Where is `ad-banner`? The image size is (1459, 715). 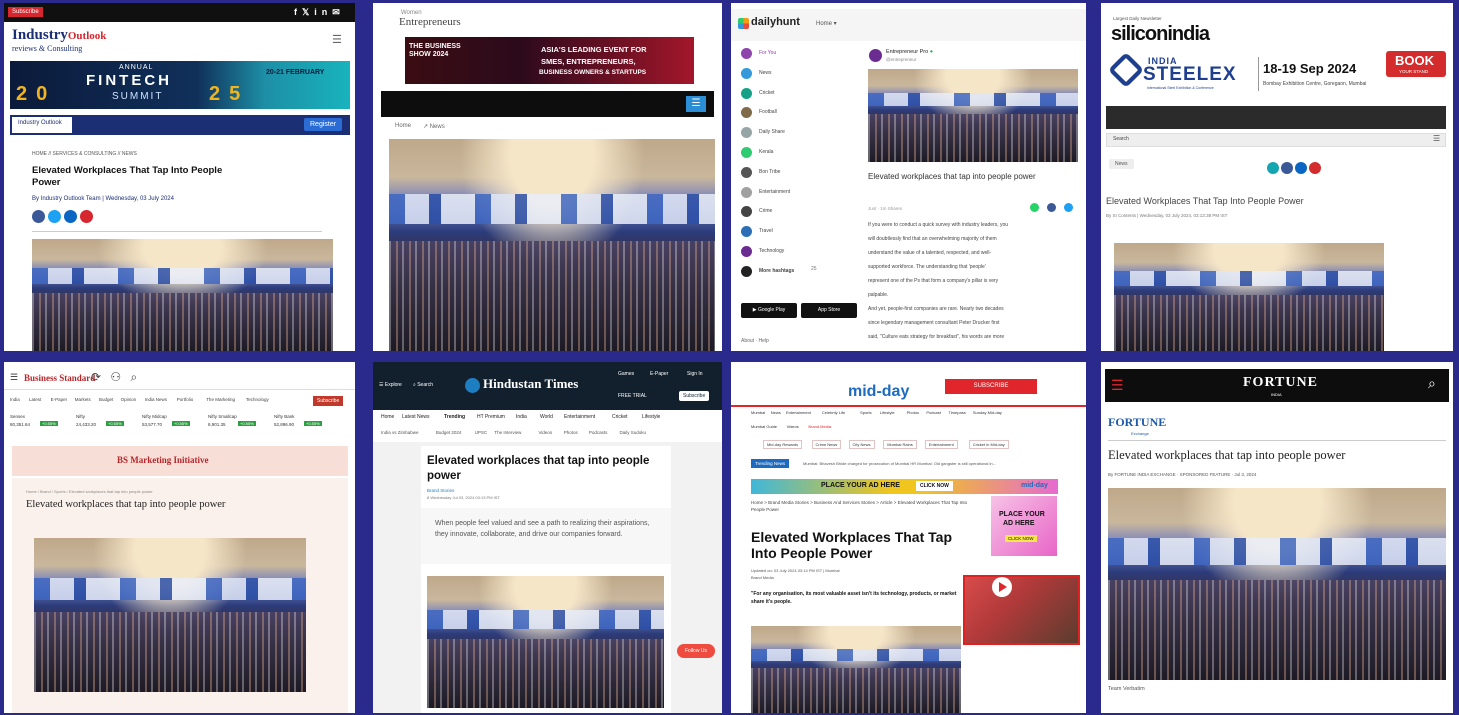
ad-banner is located at coordinates (904, 486).